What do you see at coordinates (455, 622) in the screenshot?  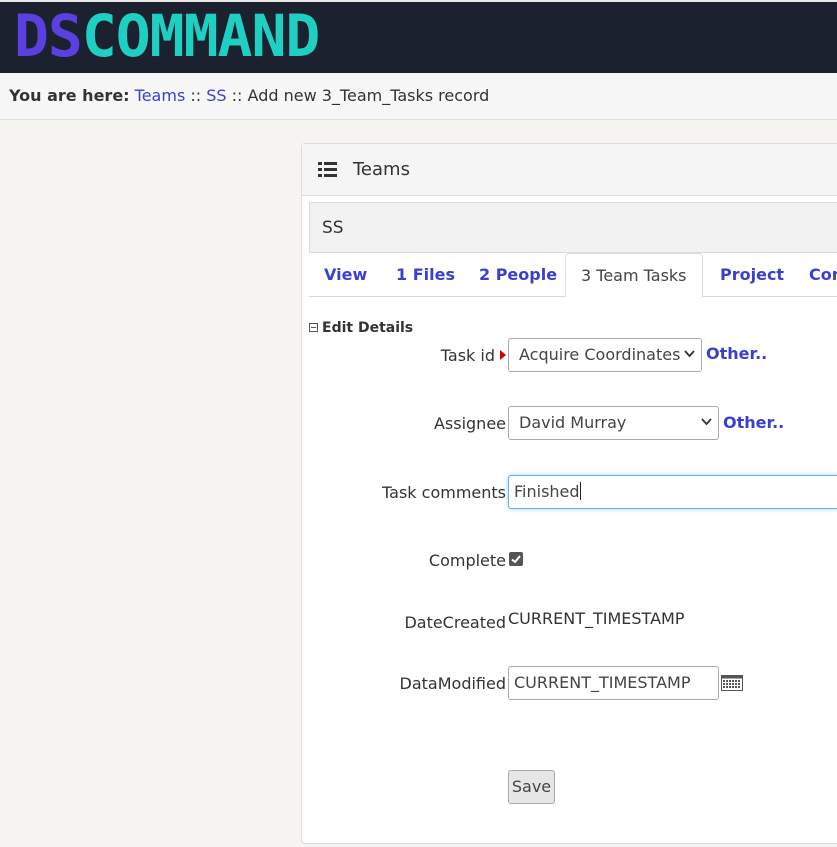 I see `date-created-label: DateCreated` at bounding box center [455, 622].